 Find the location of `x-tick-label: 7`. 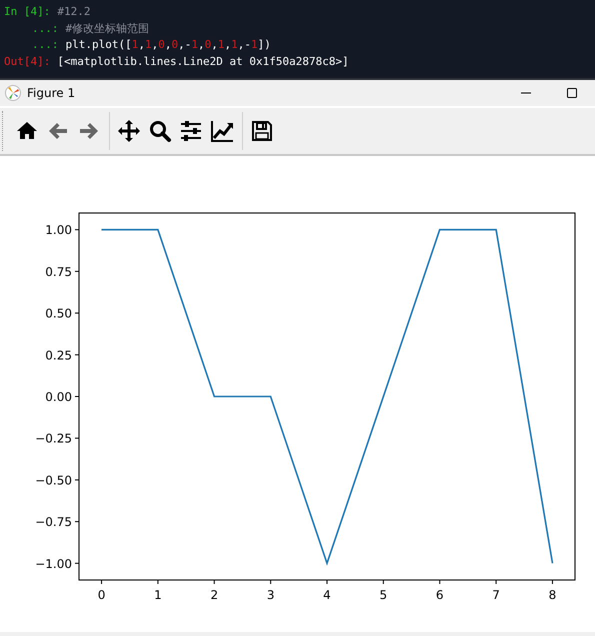

x-tick-label: 7 is located at coordinates (496, 595).